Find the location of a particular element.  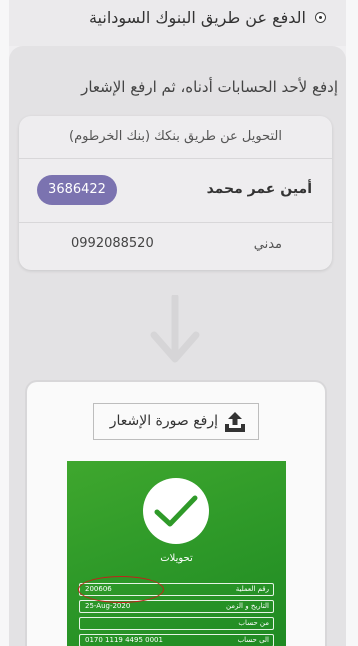

upload-icon is located at coordinates (235, 422).